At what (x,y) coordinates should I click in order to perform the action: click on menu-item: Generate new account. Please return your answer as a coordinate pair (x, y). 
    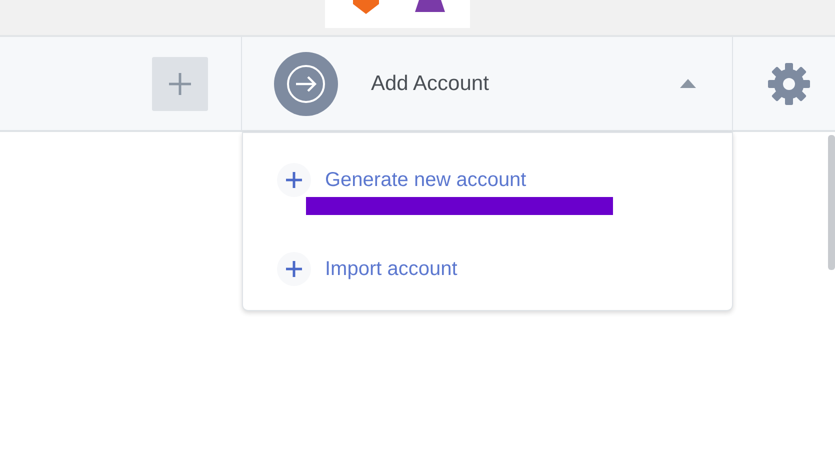
    Looking at the image, I should click on (425, 180).